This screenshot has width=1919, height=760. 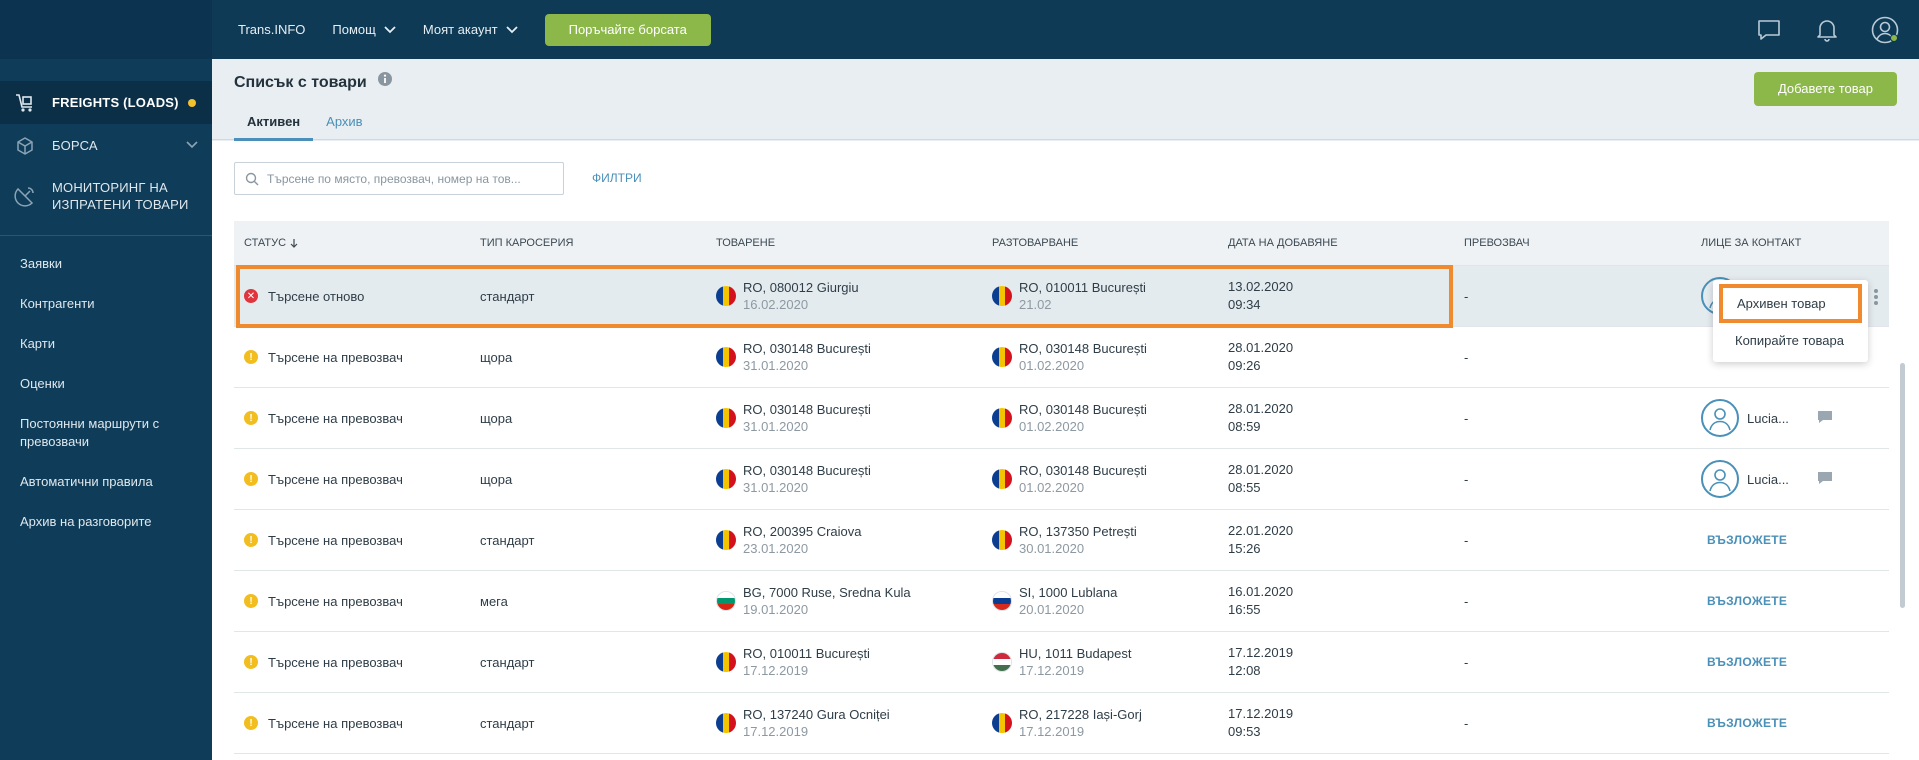 I want to click on status-cell: ! Търсене на превозвач, so click(x=352, y=479).